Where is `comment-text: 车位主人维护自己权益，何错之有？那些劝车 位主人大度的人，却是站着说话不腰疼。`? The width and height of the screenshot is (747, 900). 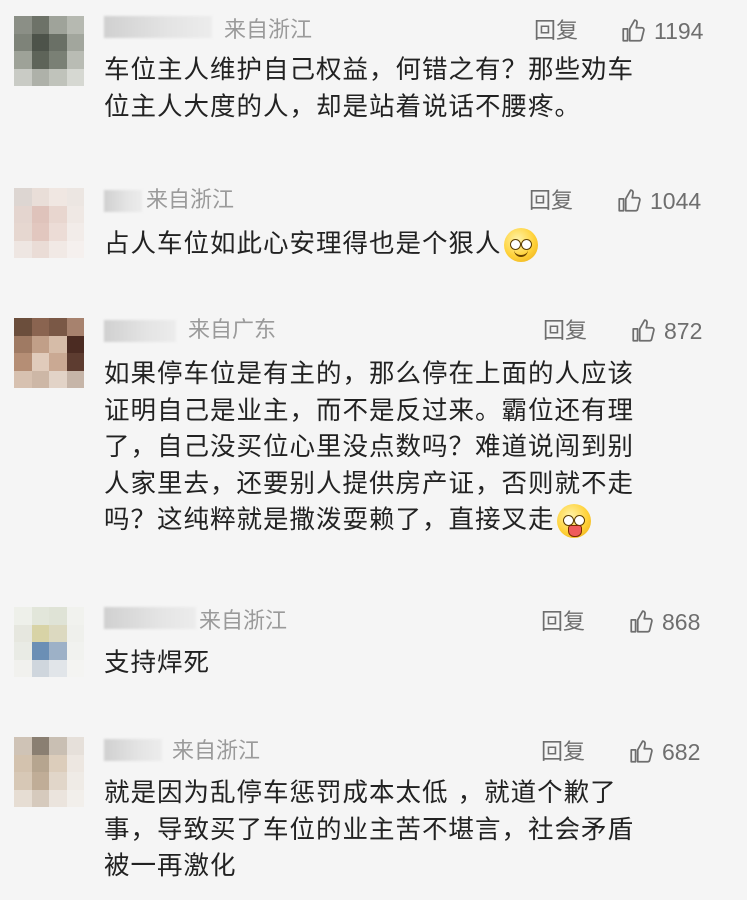 comment-text: 车位主人维护自己权益，何错之有？那些劝车 位主人大度的人，却是站着说话不腰疼。 is located at coordinates (419, 88).